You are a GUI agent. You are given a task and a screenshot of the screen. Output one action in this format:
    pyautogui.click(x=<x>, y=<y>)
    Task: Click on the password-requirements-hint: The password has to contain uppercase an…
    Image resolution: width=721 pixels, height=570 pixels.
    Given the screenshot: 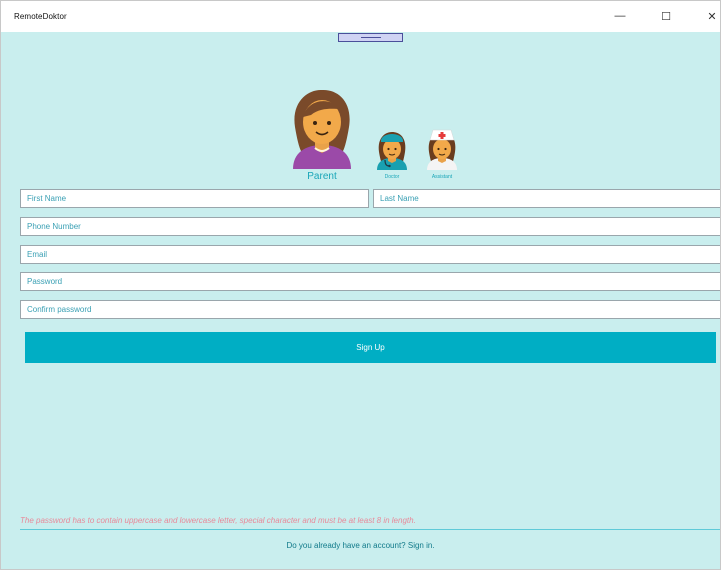 What is the action you would take?
    pyautogui.click(x=218, y=520)
    